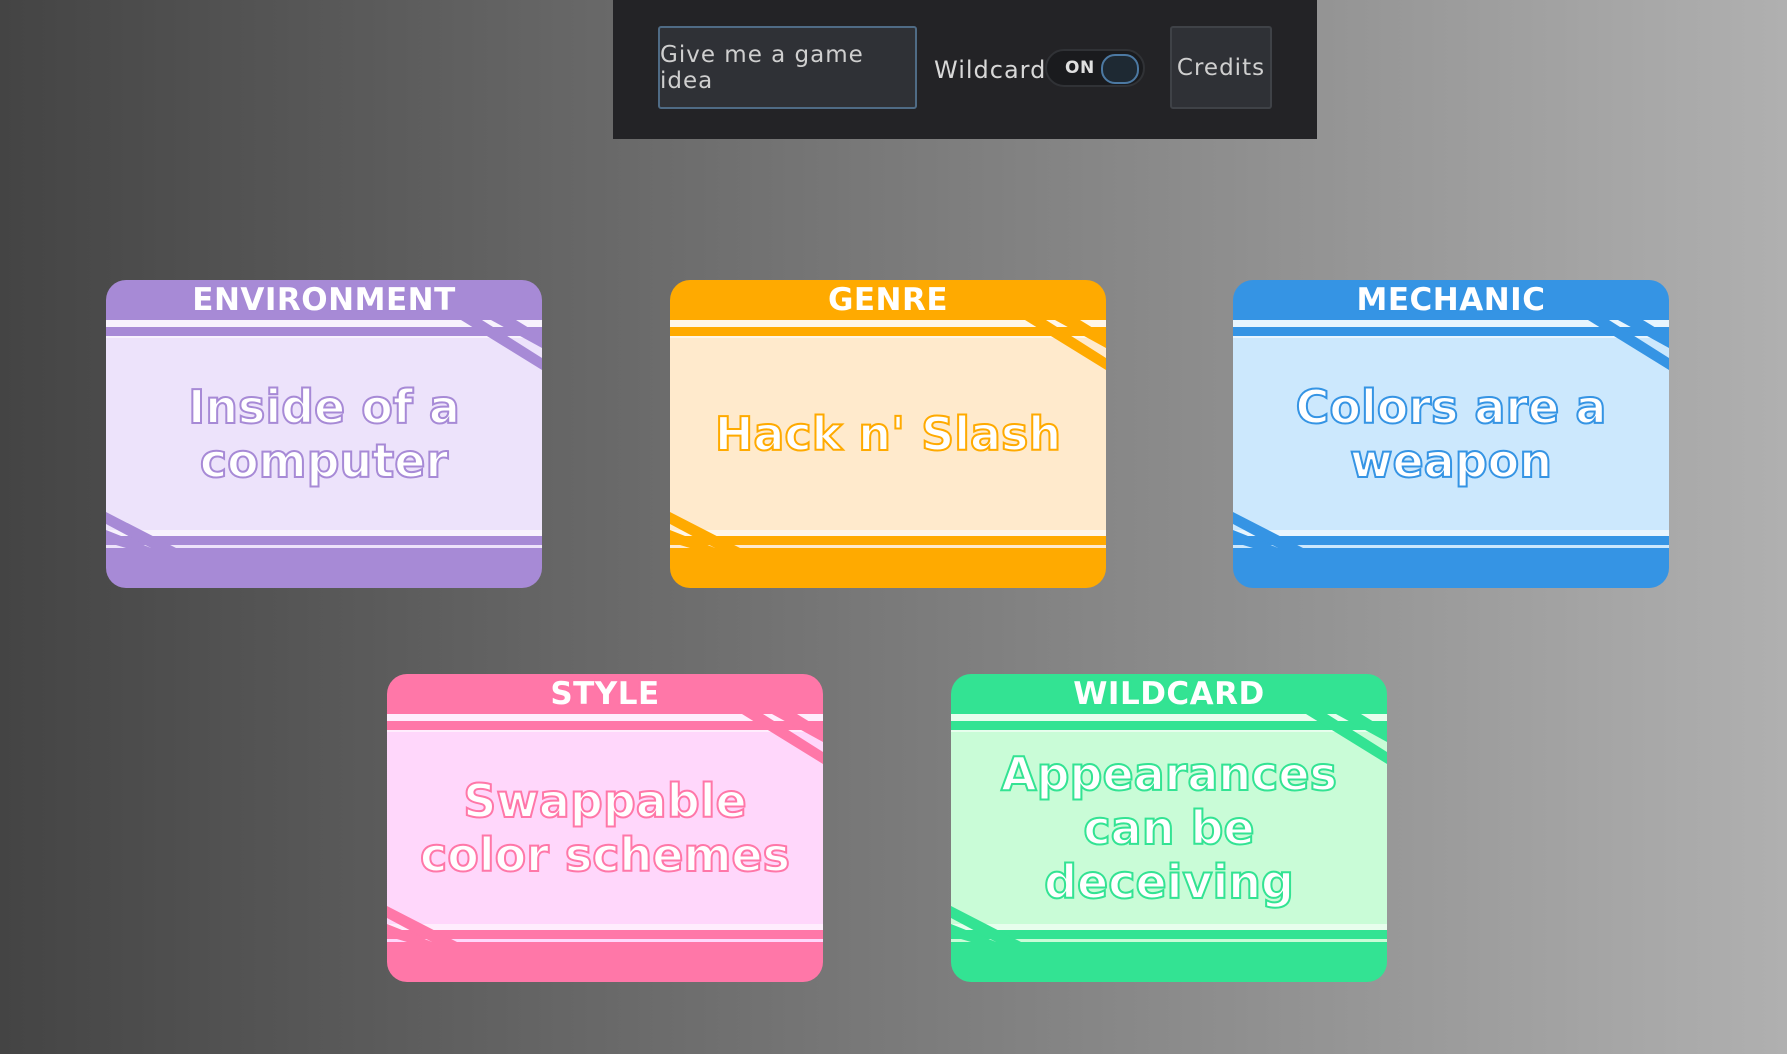 The width and height of the screenshot is (1787, 1054). Describe the element at coordinates (787, 67) in the screenshot. I see `give-game-idea-button: Give me a game idea` at that location.